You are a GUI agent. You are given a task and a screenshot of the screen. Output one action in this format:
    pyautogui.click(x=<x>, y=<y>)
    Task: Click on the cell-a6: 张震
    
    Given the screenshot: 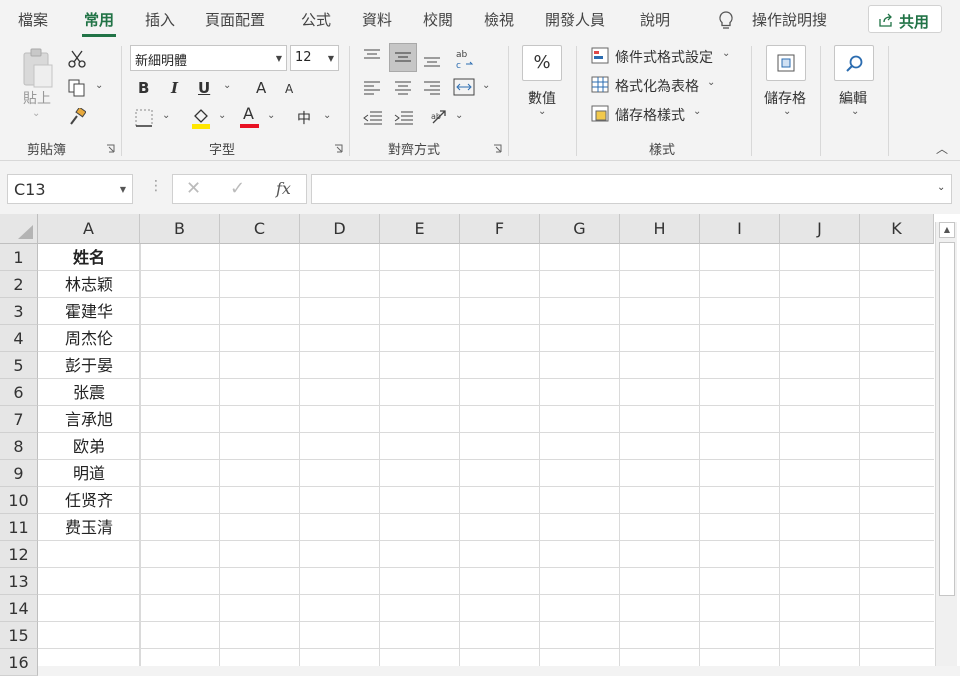 What is the action you would take?
    pyautogui.click(x=89, y=392)
    